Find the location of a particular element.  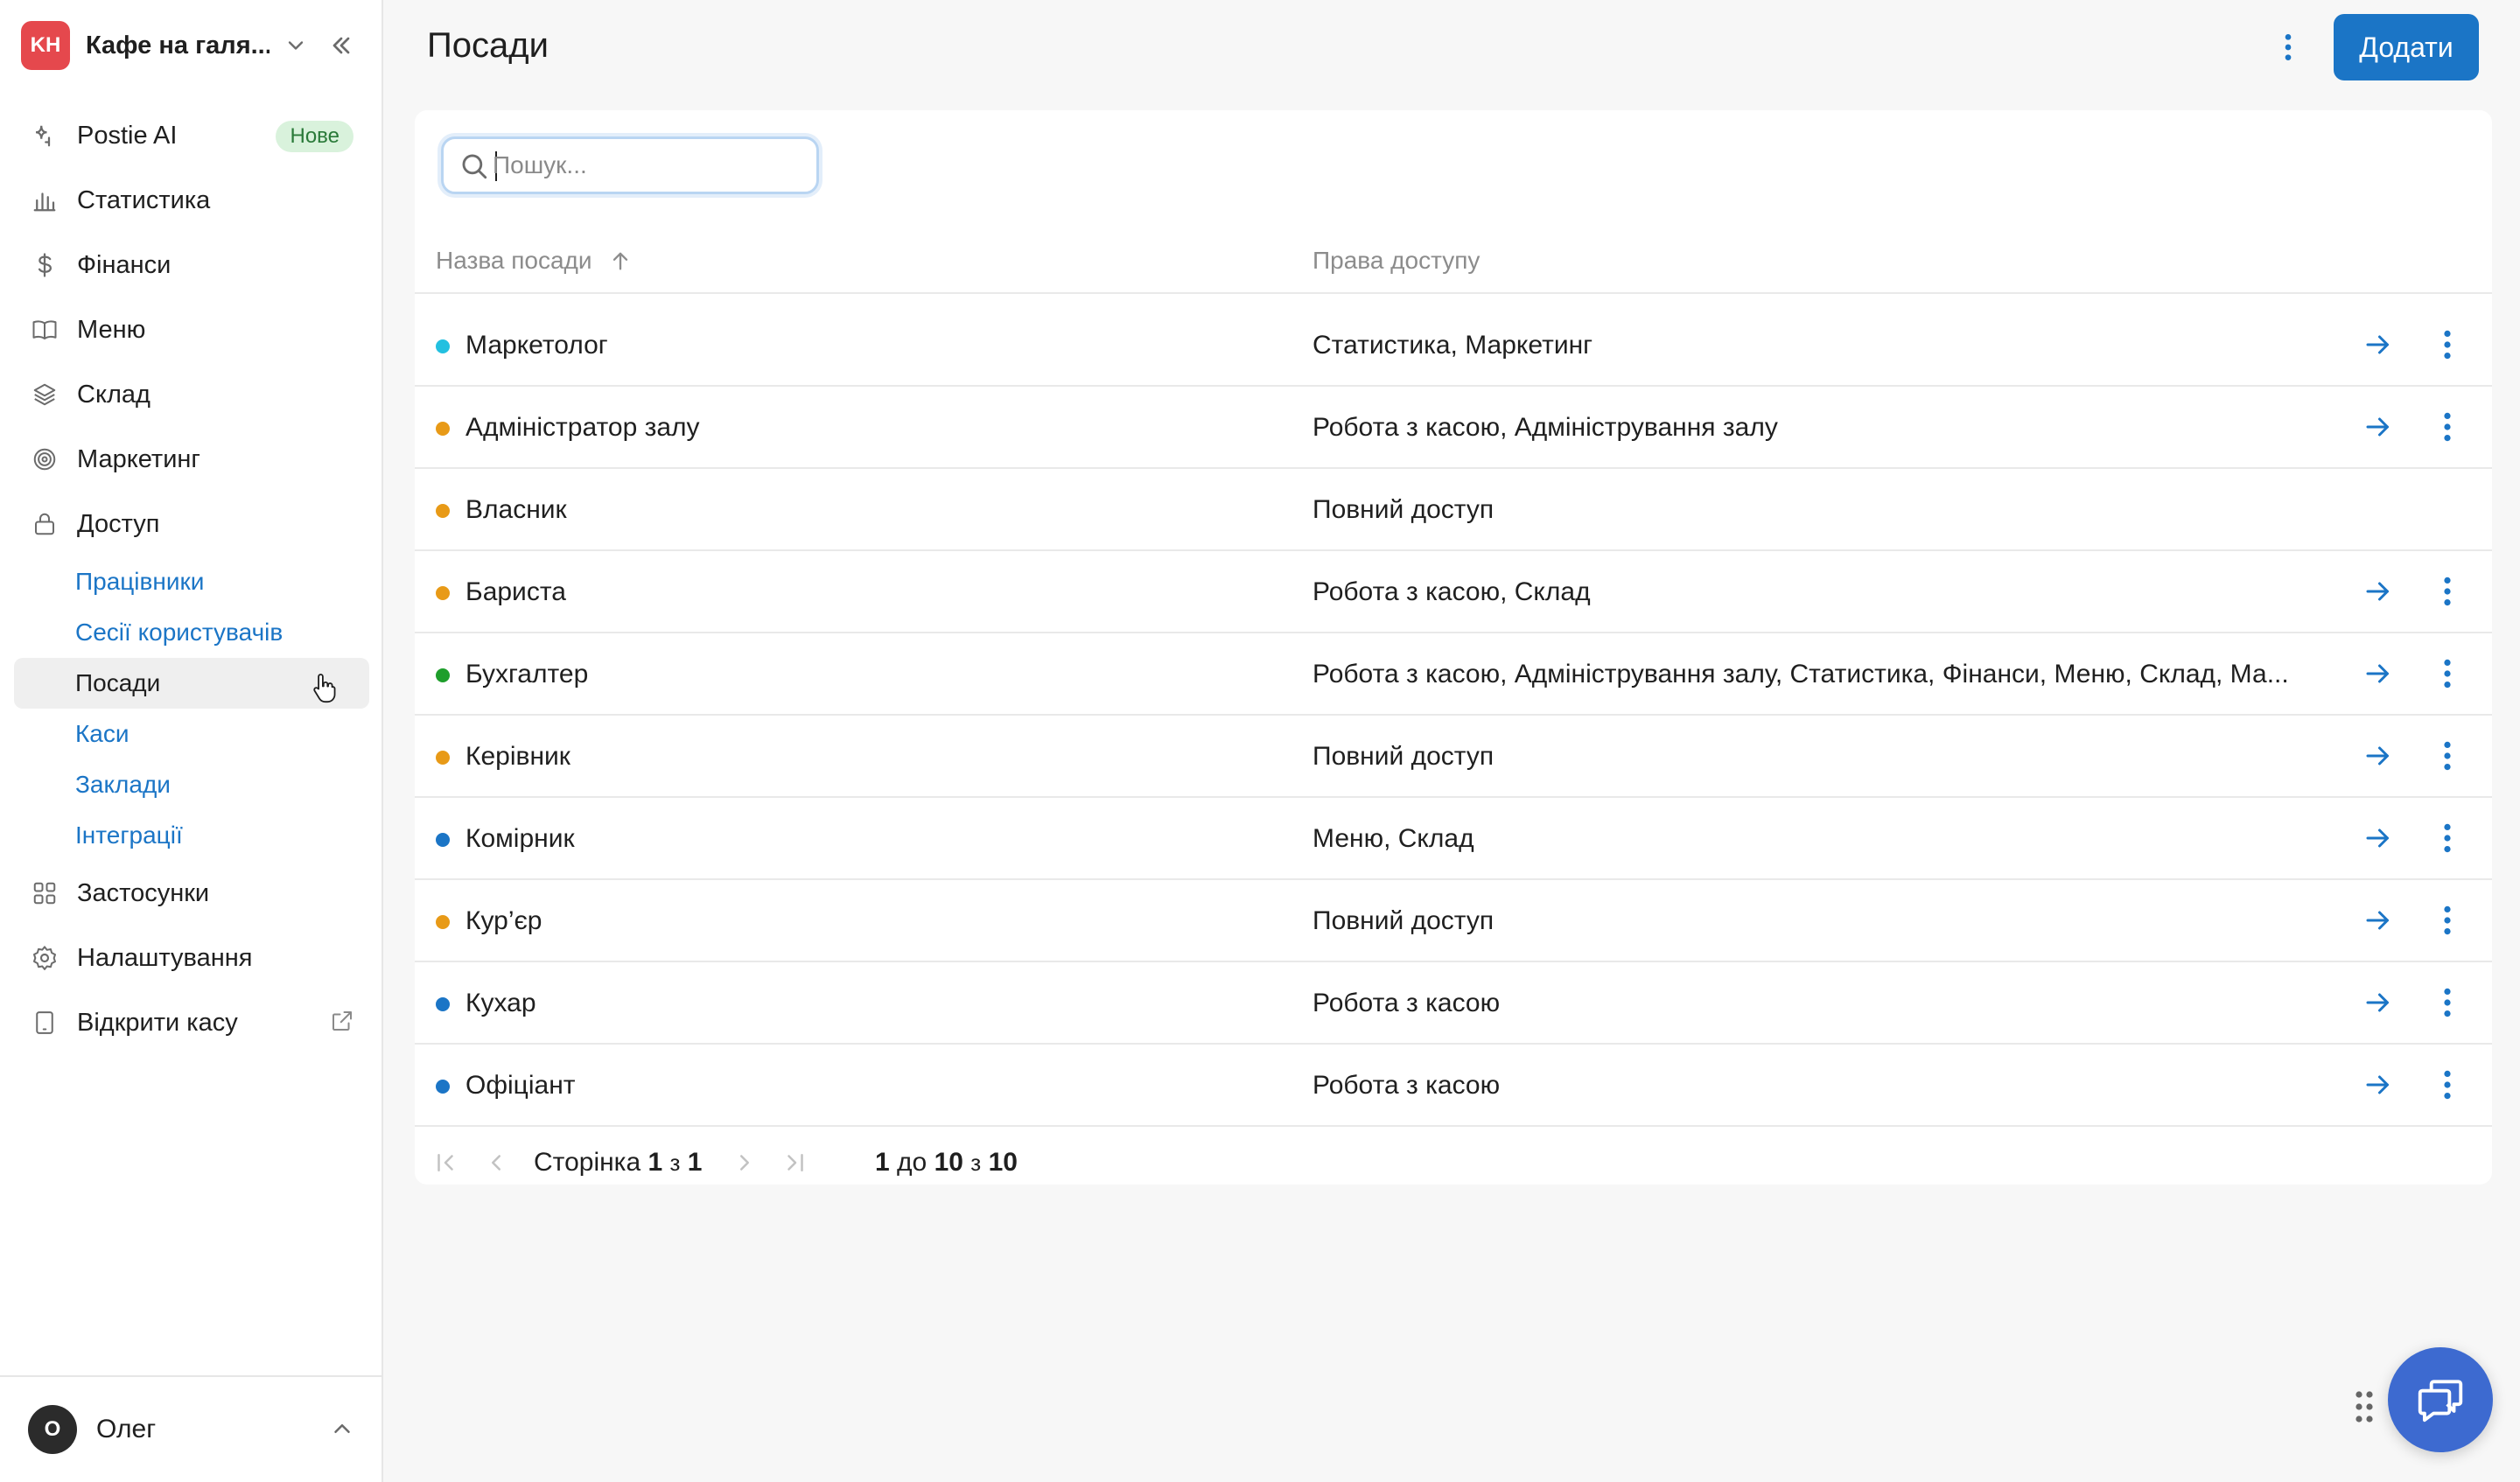

search-input is located at coordinates (650, 165).